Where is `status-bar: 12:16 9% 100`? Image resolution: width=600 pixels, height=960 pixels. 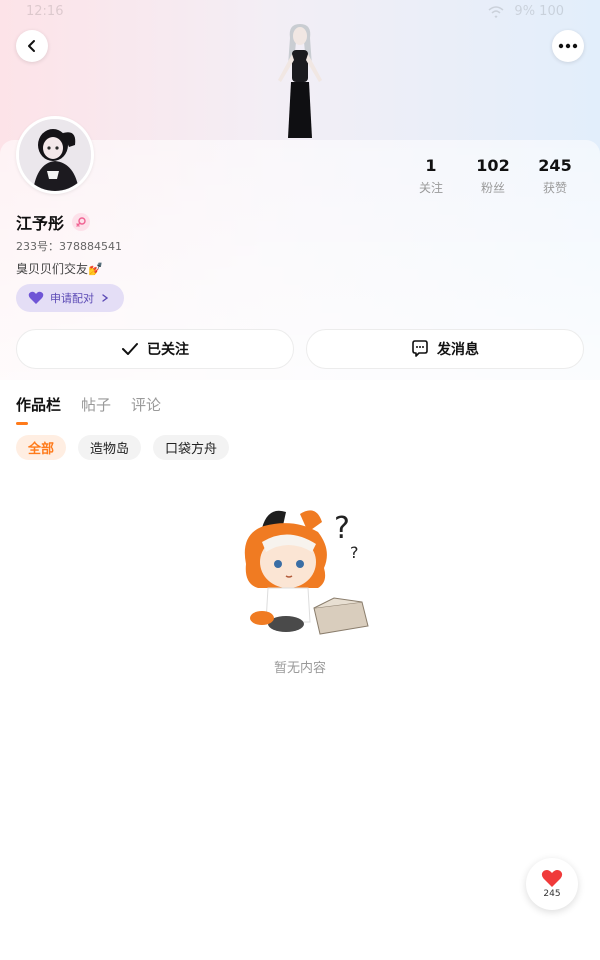 status-bar: 12:16 9% 100 is located at coordinates (300, 12).